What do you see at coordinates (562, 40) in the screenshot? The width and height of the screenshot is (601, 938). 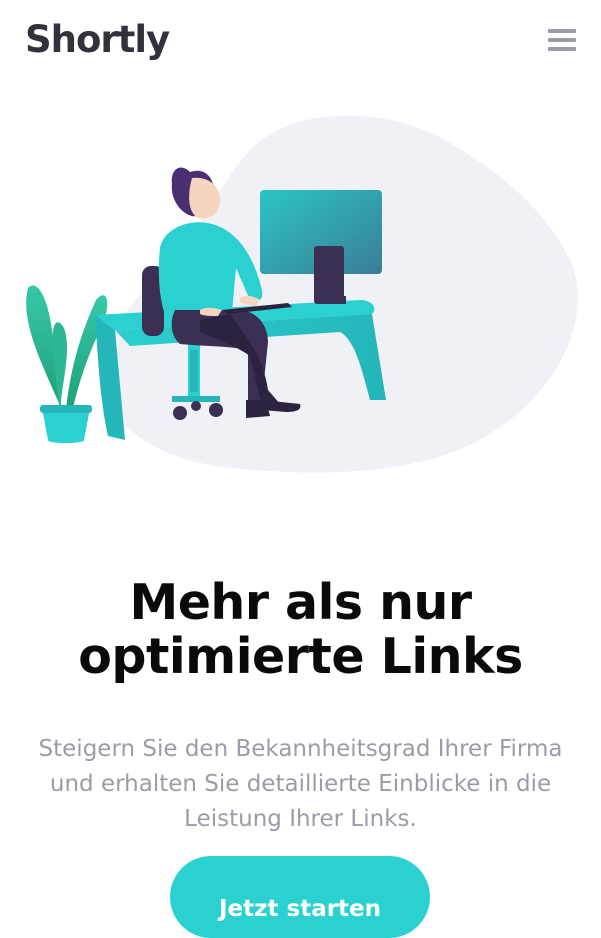 I see `hamburger-menu-icon` at bounding box center [562, 40].